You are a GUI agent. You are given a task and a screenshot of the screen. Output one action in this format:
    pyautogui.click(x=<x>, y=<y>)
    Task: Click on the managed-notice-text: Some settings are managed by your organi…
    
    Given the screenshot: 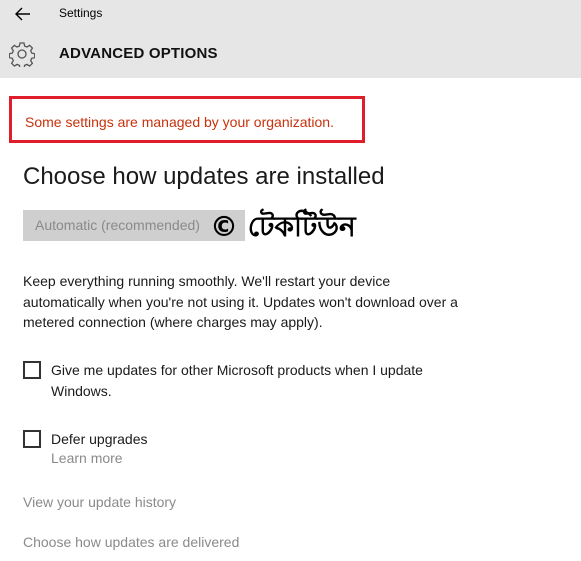 What is the action you would take?
    pyautogui.click(x=179, y=122)
    